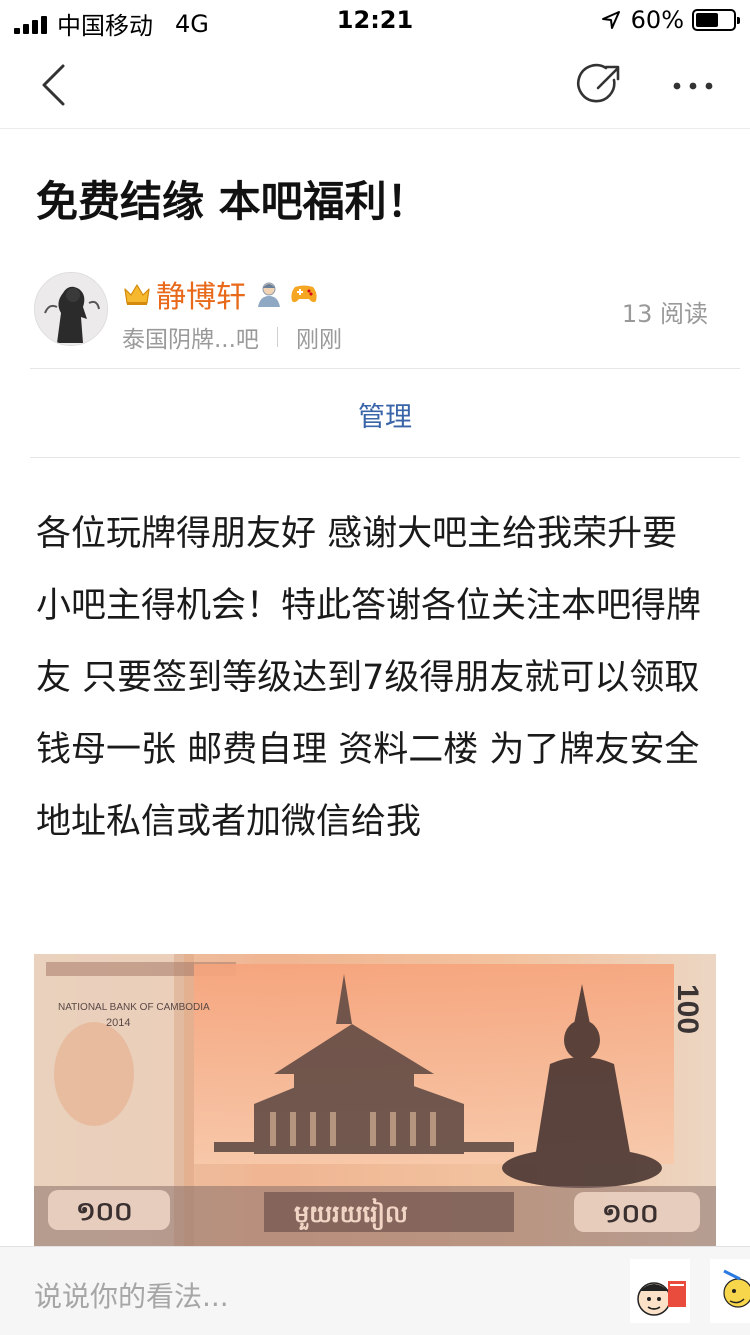 This screenshot has height=1335, width=750. Describe the element at coordinates (707, 20) in the screenshot. I see `battery-fill` at that location.